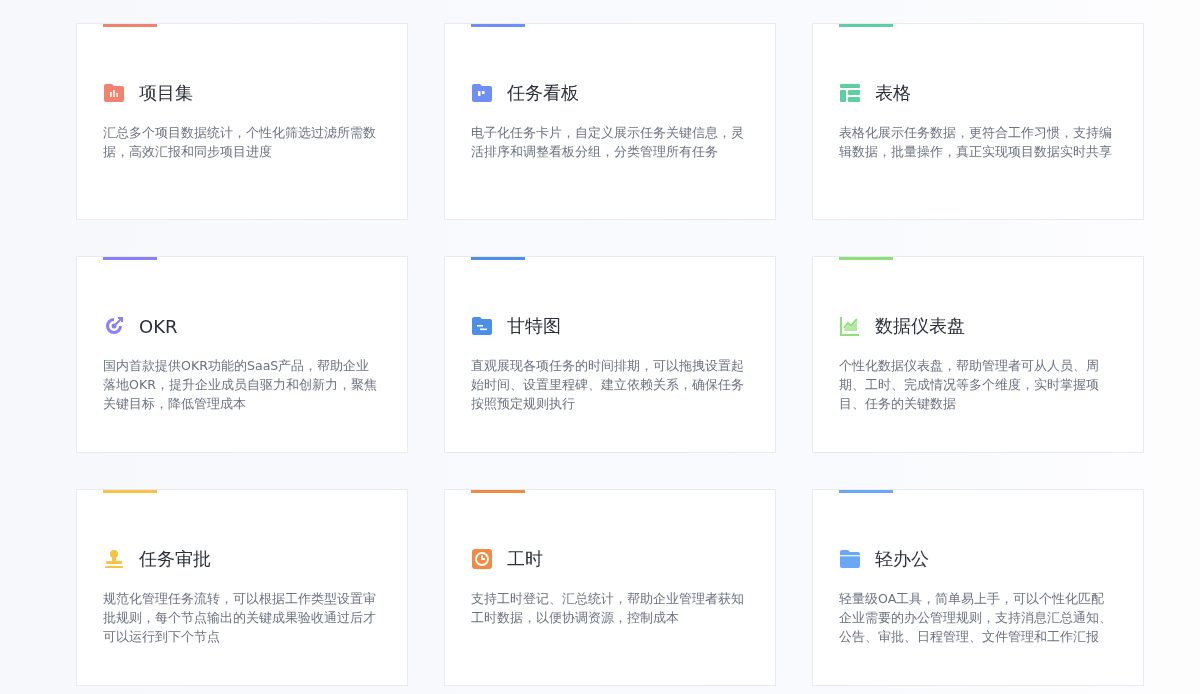 The height and width of the screenshot is (694, 1200). I want to click on feature-card: 甘特图 直观展现各项任务的时间排期，可以拖拽设置起始时间、设置里程碑、建立依赖关系，确保任务按照预定规则执行, so click(610, 354).